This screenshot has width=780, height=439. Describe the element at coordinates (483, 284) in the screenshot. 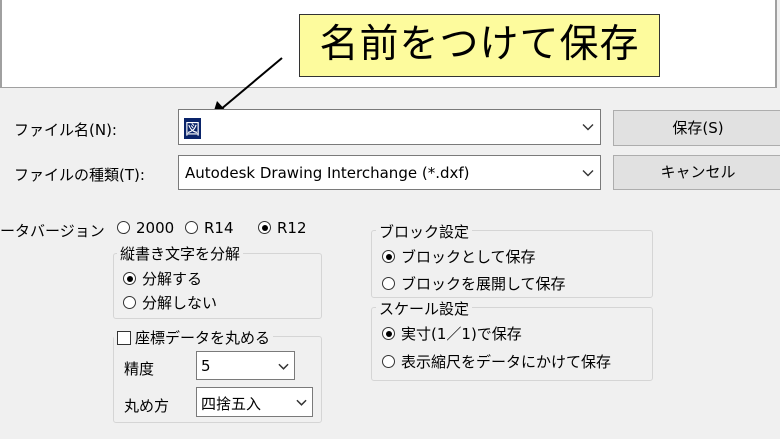

I see `option-label: ブロックを展開して保存` at that location.